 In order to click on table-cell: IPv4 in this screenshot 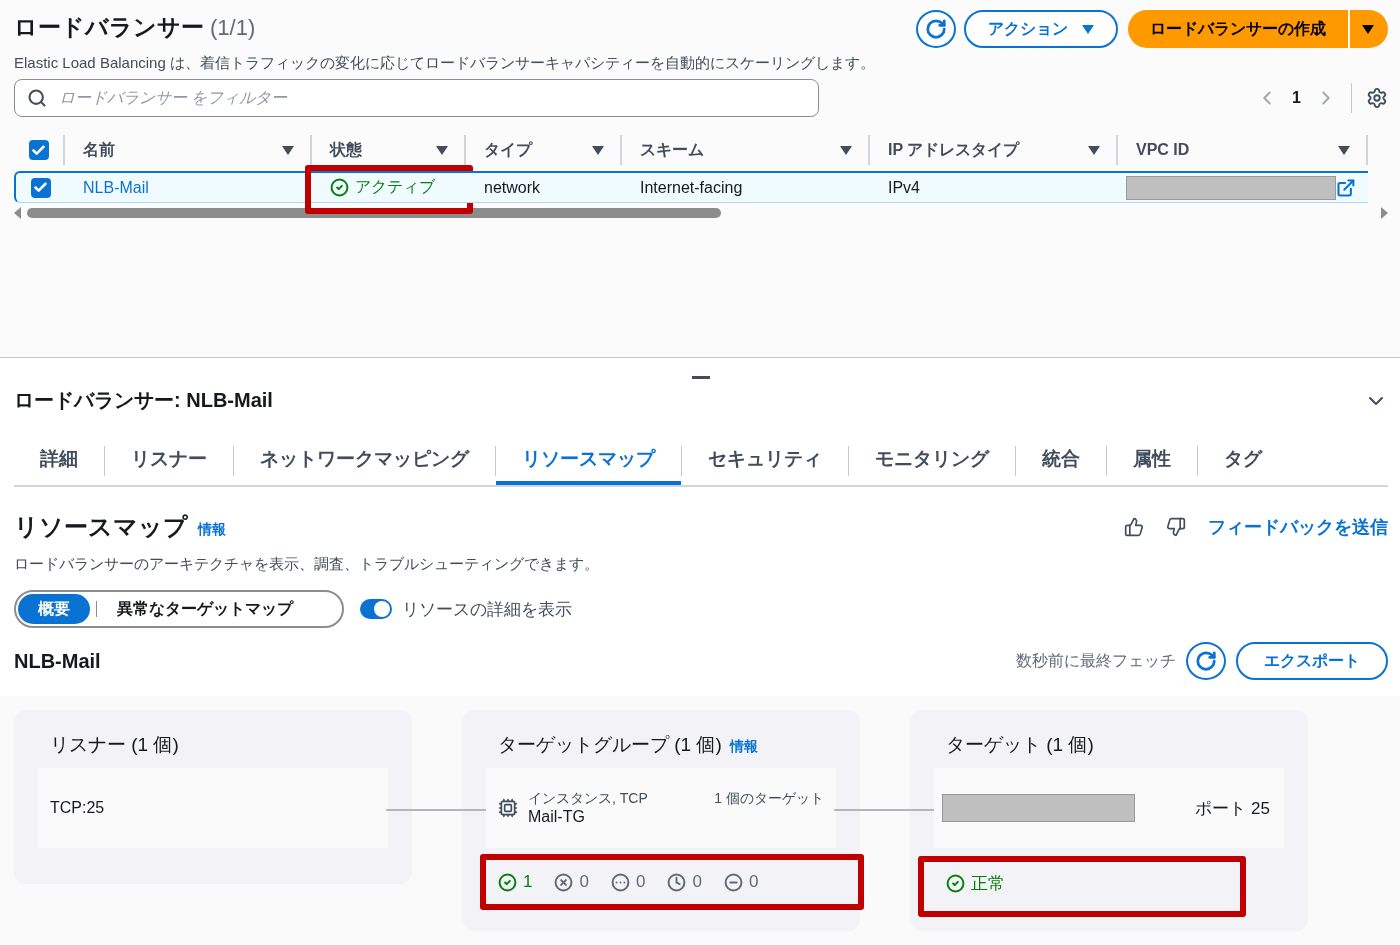, I will do `click(904, 187)`.